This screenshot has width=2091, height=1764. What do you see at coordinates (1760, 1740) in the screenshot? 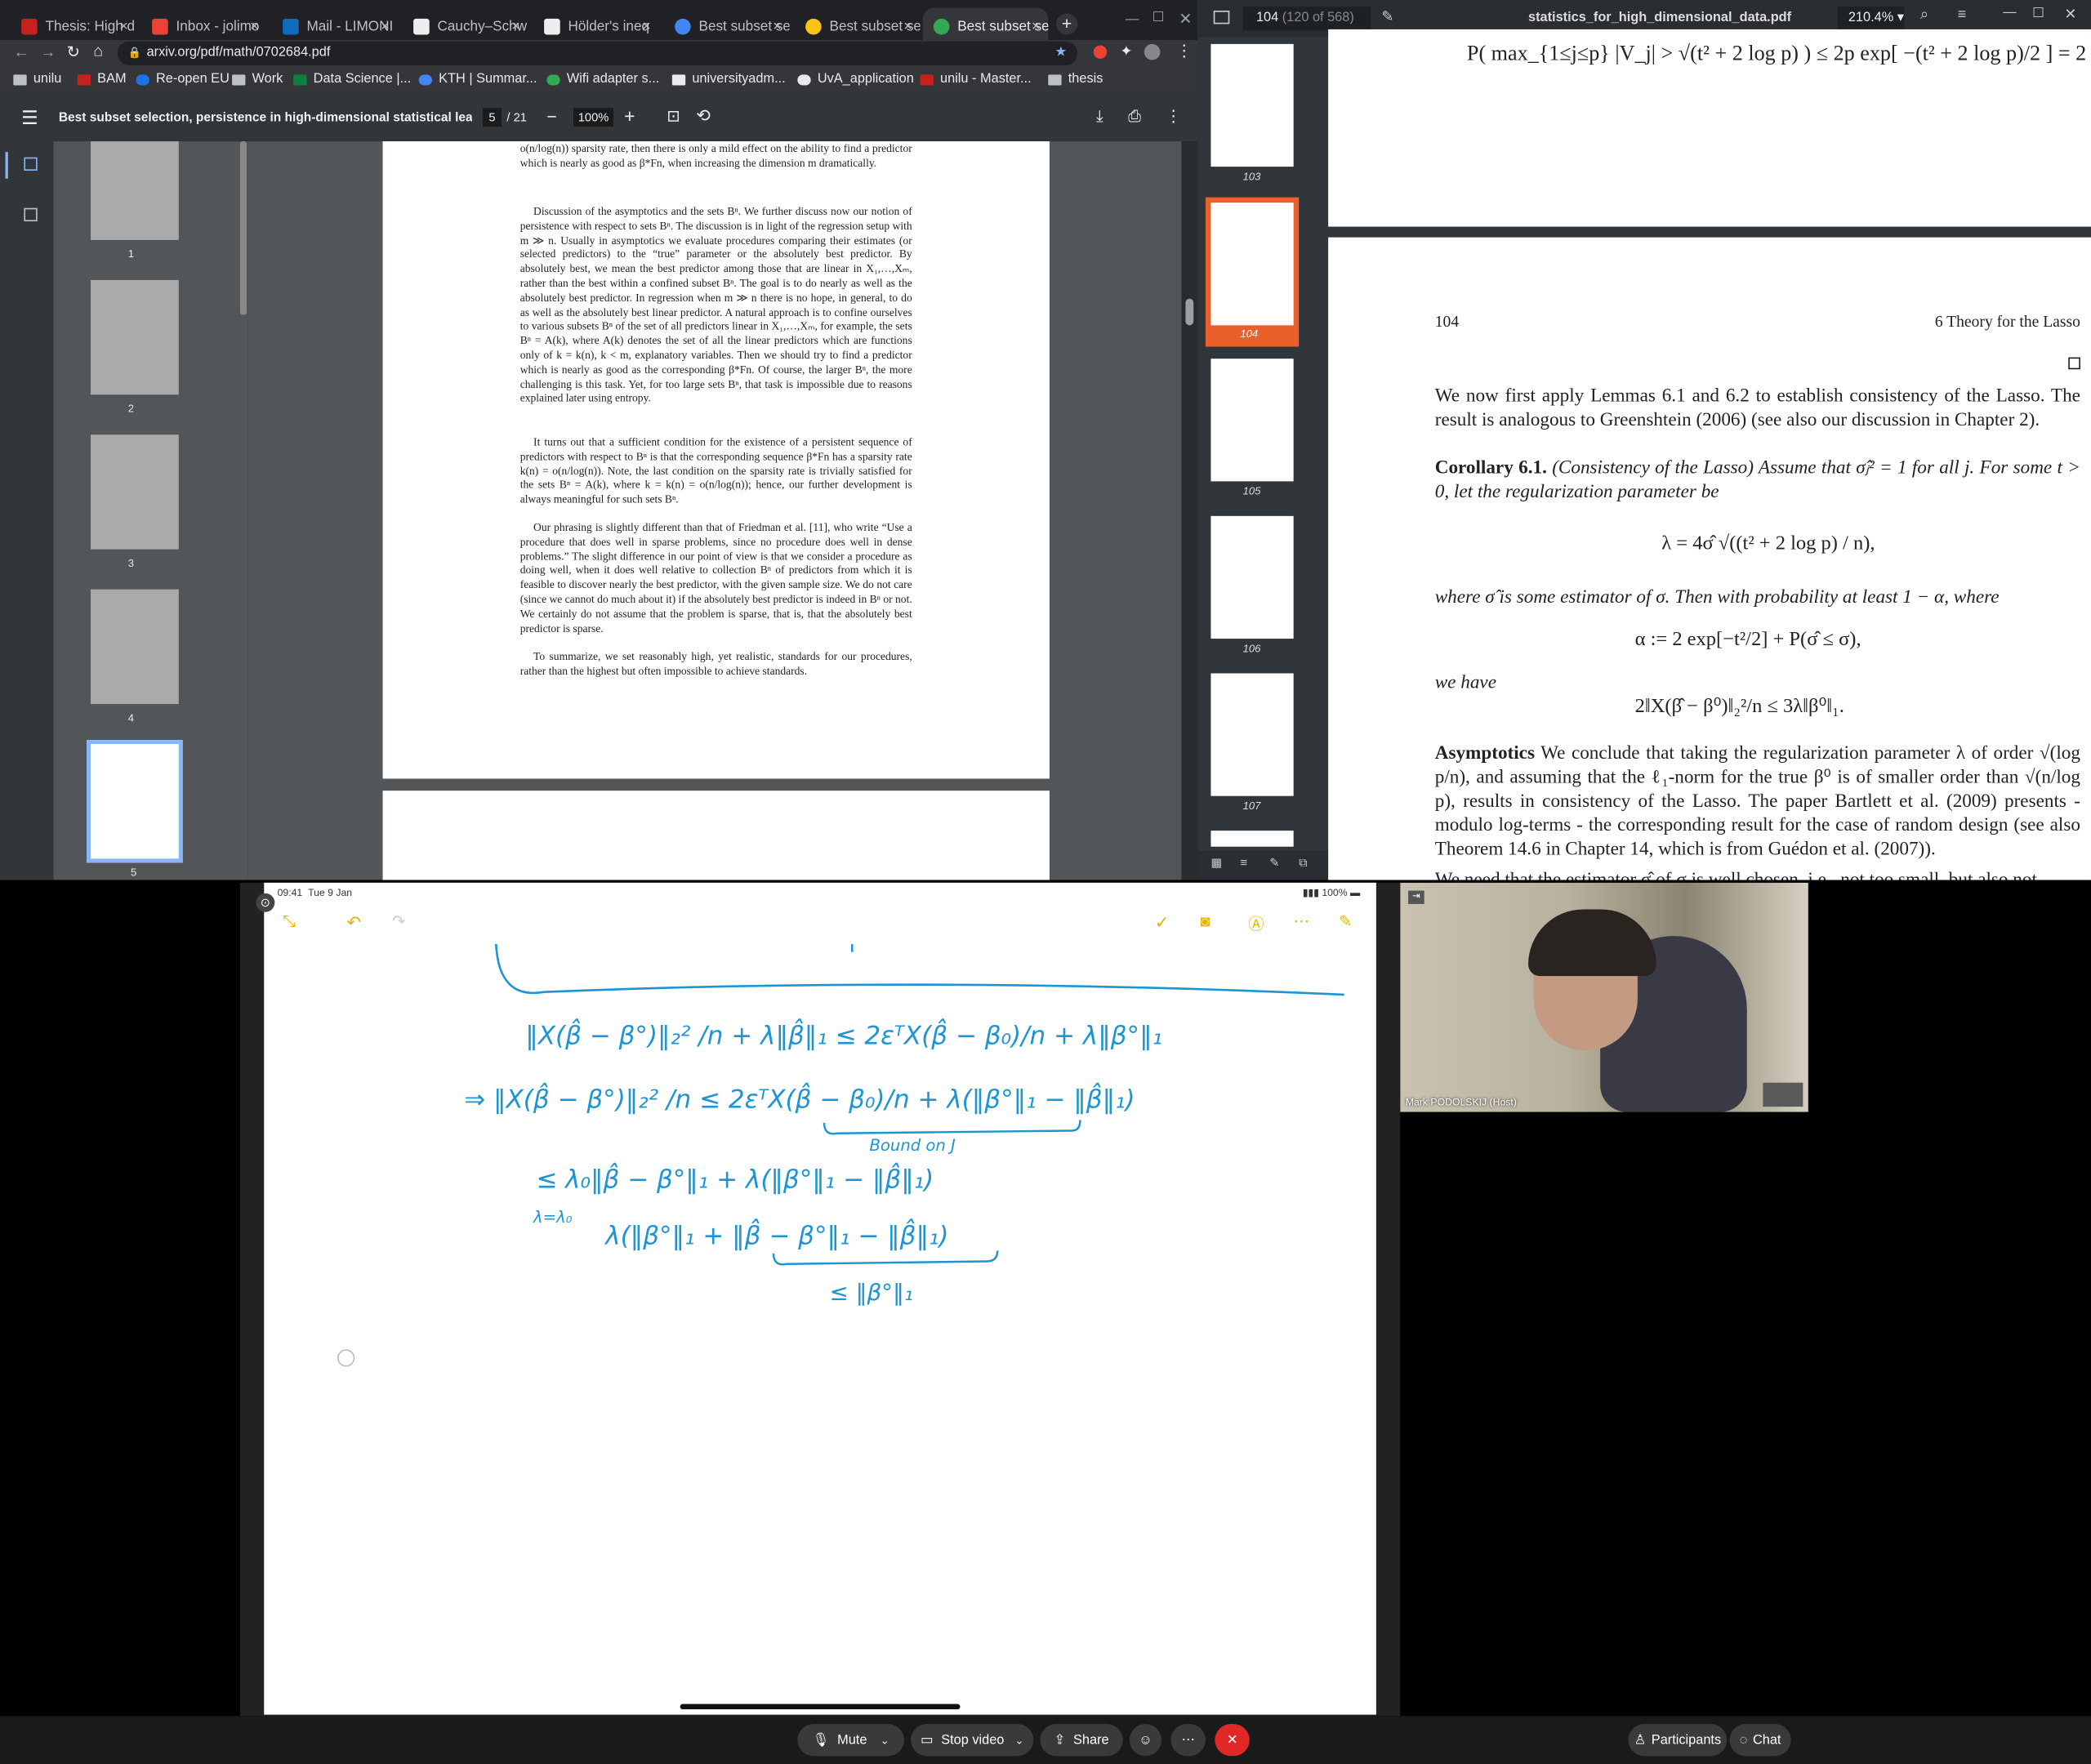
I see `chat-button: ◌ Chat` at bounding box center [1760, 1740].